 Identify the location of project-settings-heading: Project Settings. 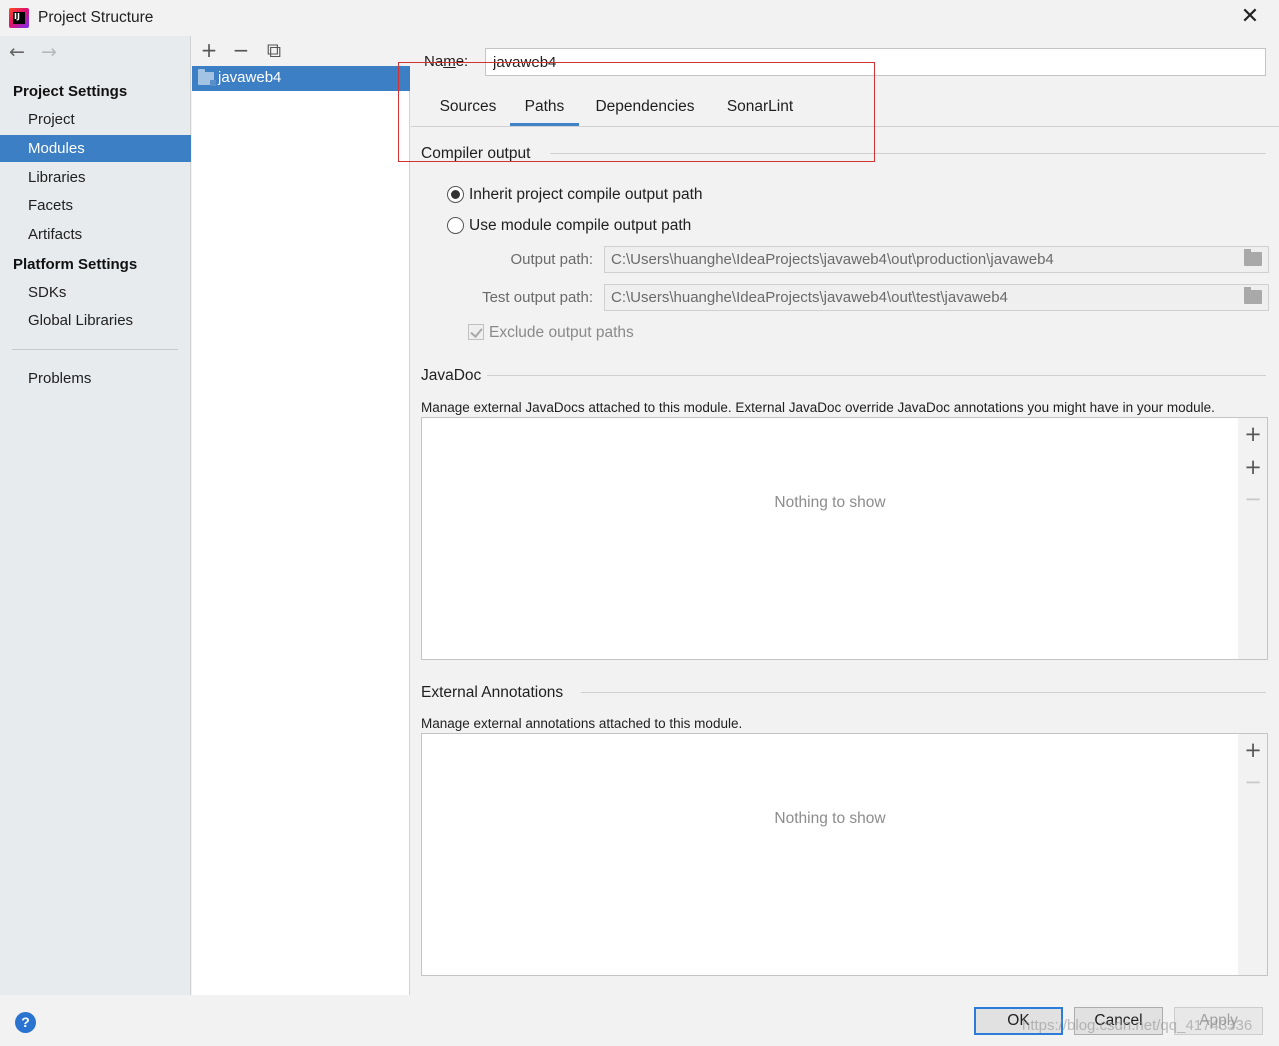
(70, 91).